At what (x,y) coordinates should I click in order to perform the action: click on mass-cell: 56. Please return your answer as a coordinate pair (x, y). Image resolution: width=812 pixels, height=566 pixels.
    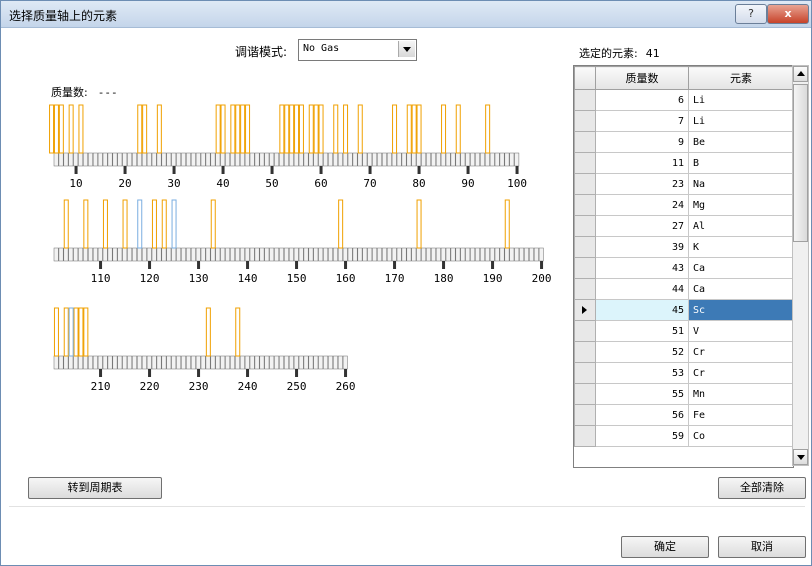
    Looking at the image, I should click on (642, 415).